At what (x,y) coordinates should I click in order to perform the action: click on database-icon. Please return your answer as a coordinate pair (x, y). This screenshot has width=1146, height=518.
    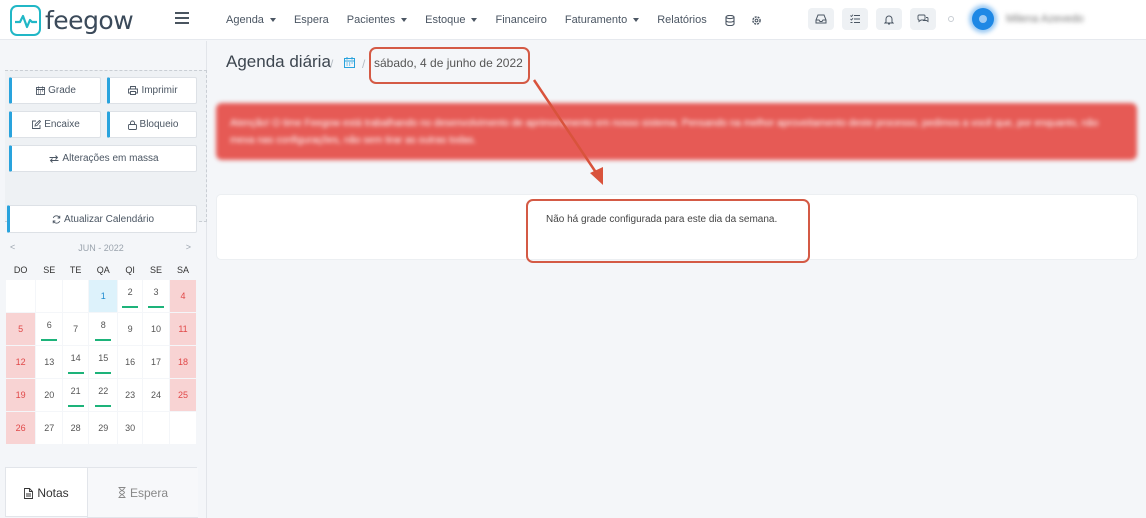
    Looking at the image, I should click on (730, 20).